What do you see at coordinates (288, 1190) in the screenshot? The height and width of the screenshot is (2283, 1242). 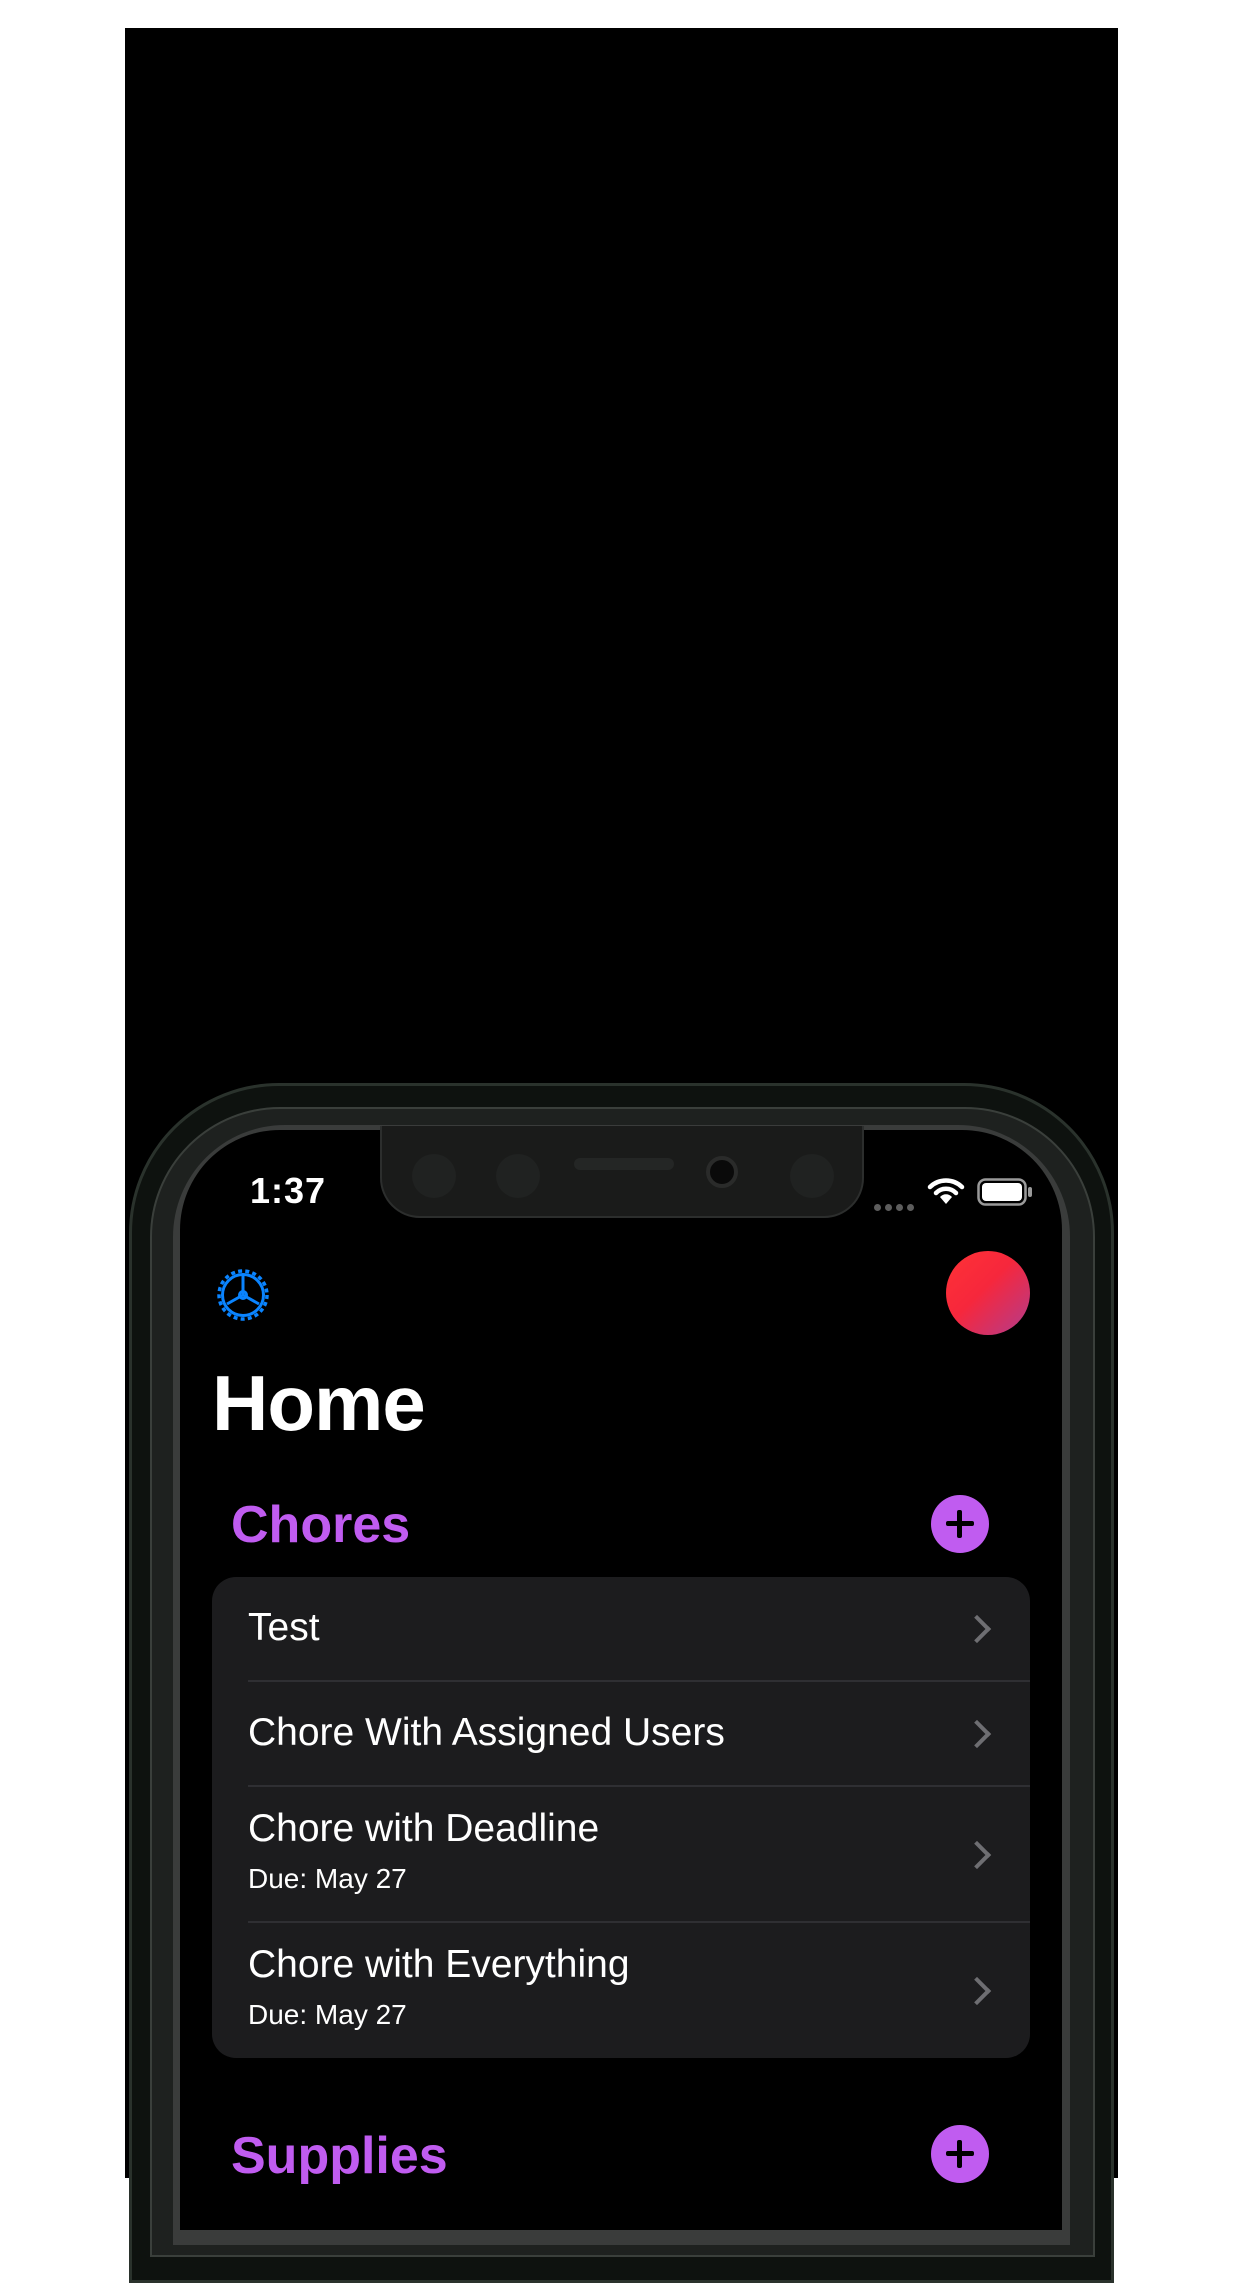 I see `status-time: 1:37` at bounding box center [288, 1190].